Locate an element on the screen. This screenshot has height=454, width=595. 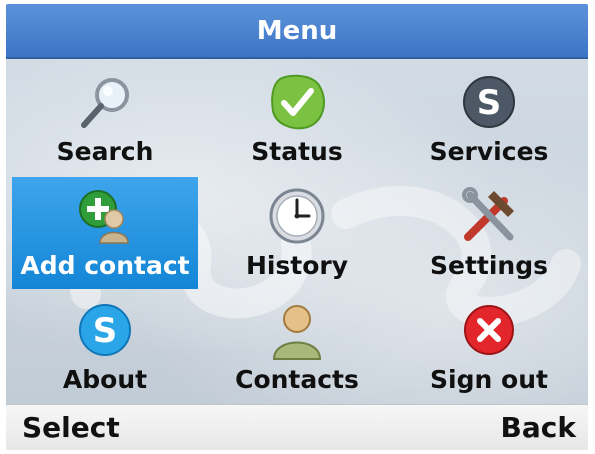
contact-person-icon is located at coordinates (297, 332).